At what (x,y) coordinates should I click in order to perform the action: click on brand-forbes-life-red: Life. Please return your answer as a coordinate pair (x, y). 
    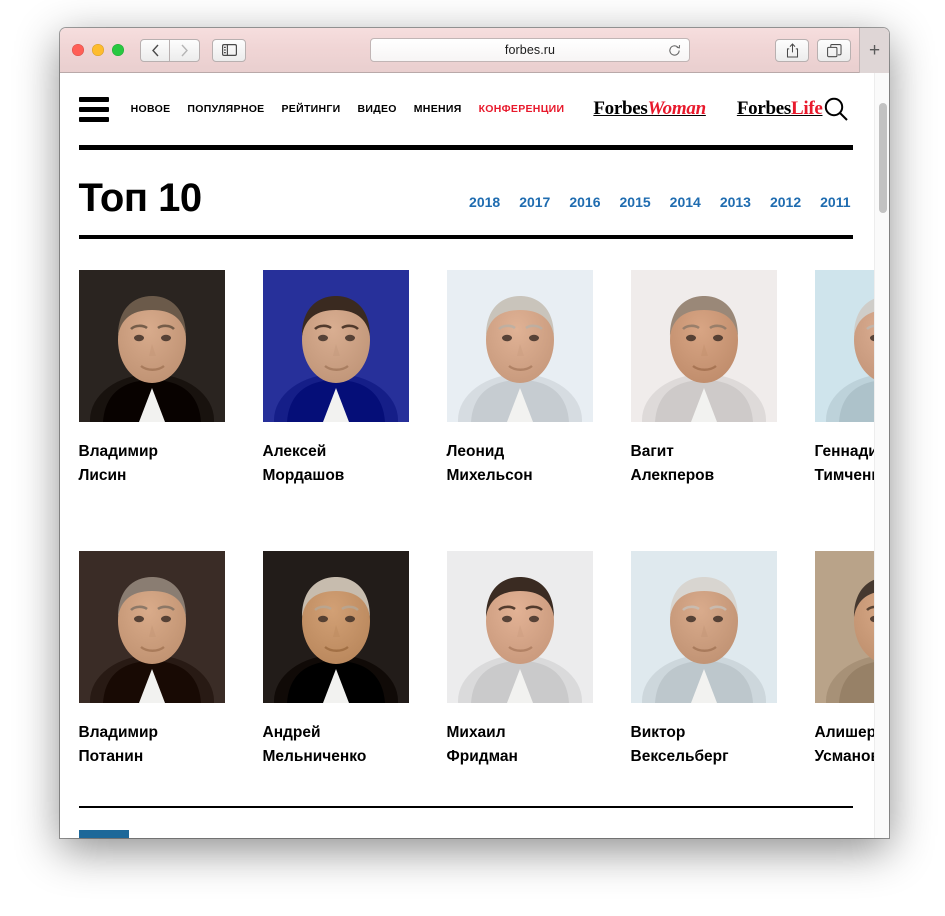
    Looking at the image, I should click on (806, 108).